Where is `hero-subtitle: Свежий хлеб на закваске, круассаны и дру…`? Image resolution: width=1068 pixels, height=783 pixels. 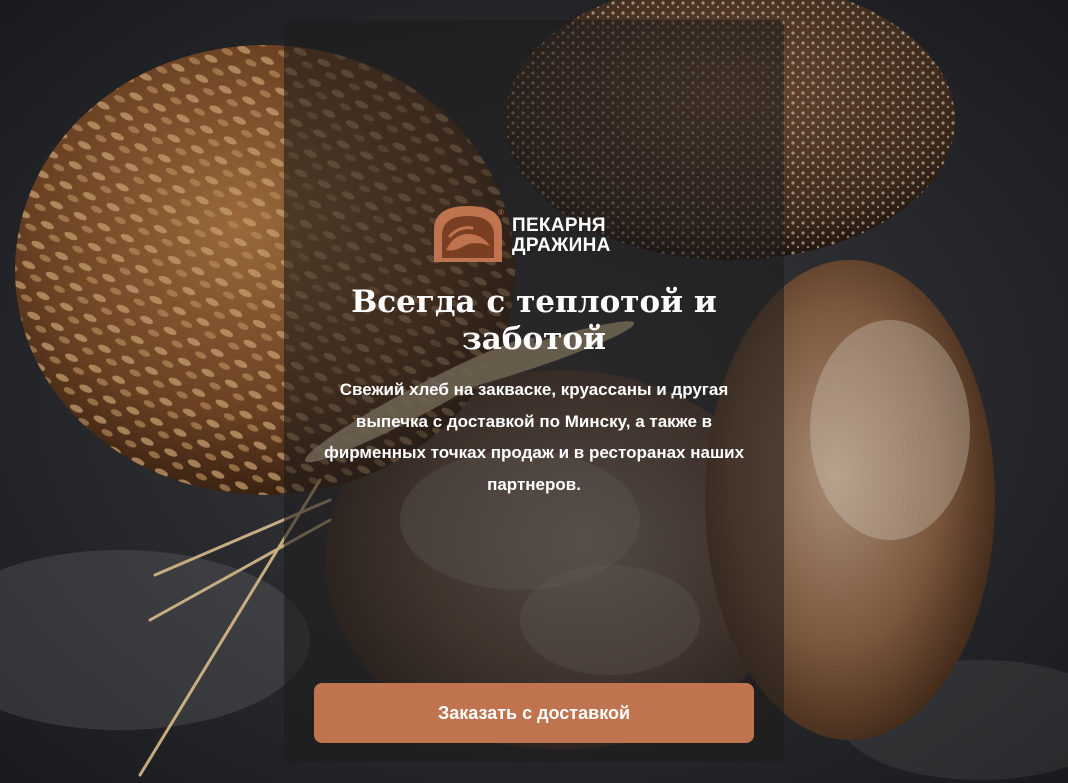 hero-subtitle: Свежий хлеб на закваске, круассаны и дру… is located at coordinates (534, 437).